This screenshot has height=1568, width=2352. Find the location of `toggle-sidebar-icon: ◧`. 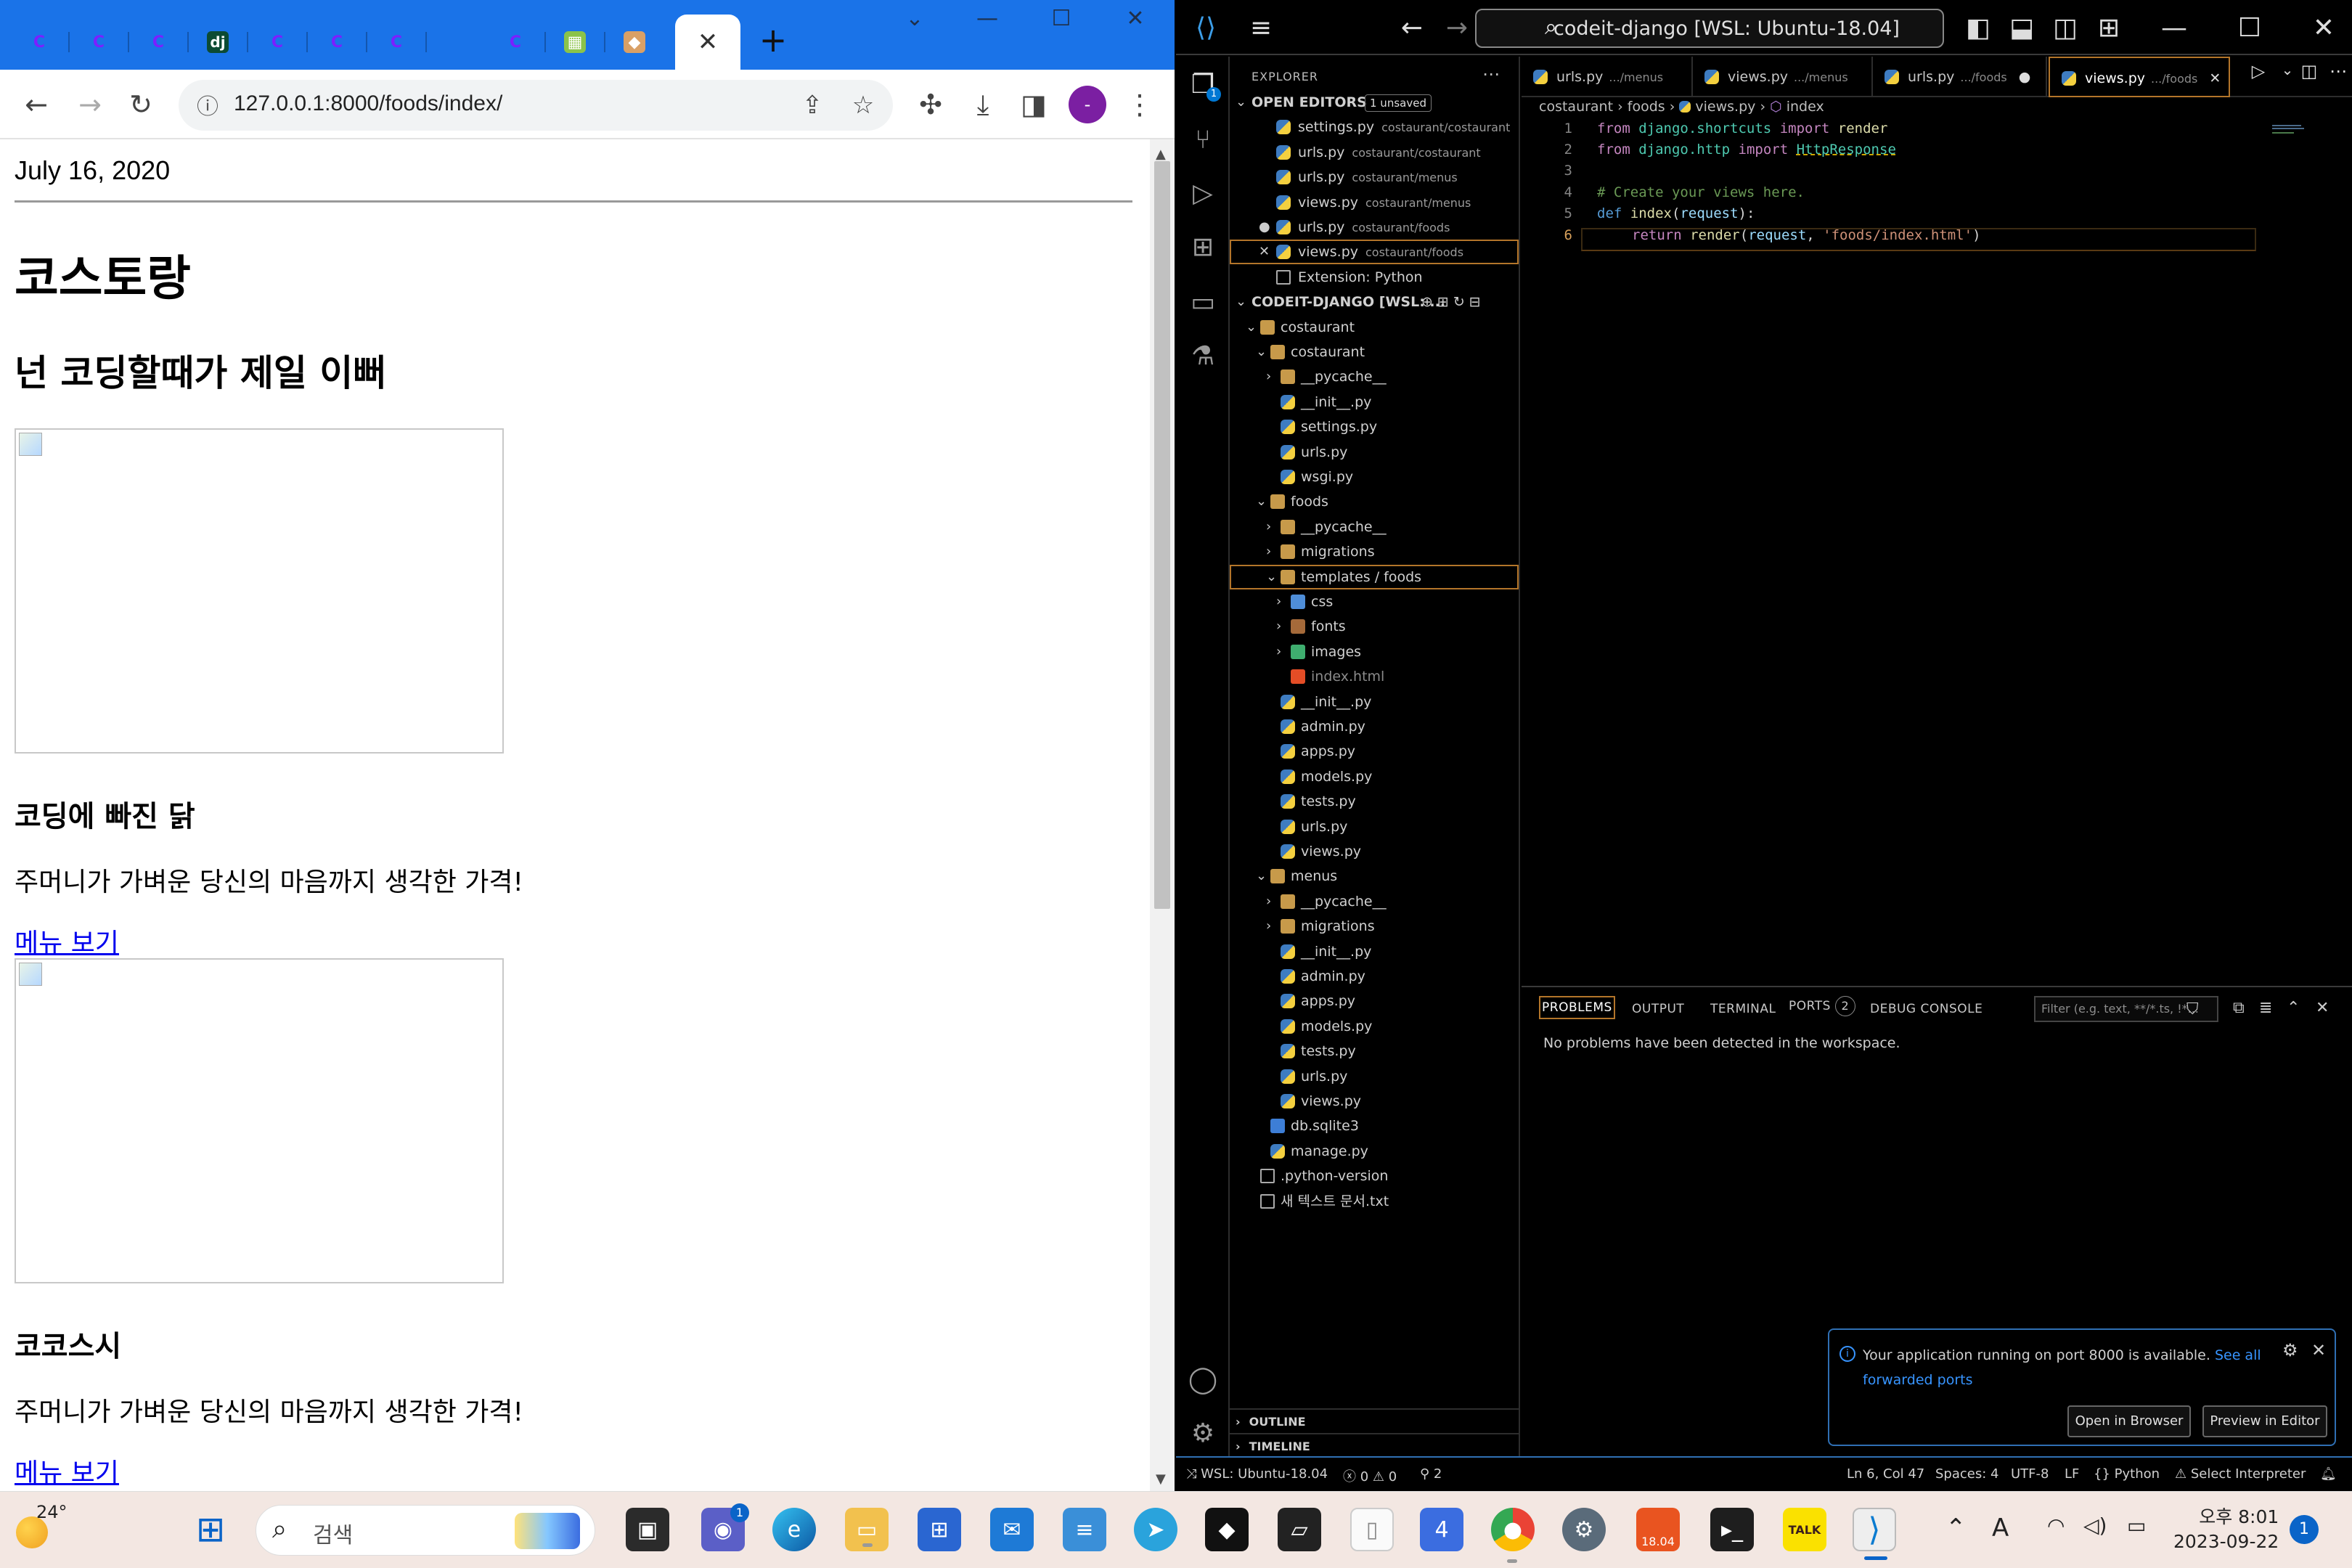

toggle-sidebar-icon: ◧ is located at coordinates (1978, 28).